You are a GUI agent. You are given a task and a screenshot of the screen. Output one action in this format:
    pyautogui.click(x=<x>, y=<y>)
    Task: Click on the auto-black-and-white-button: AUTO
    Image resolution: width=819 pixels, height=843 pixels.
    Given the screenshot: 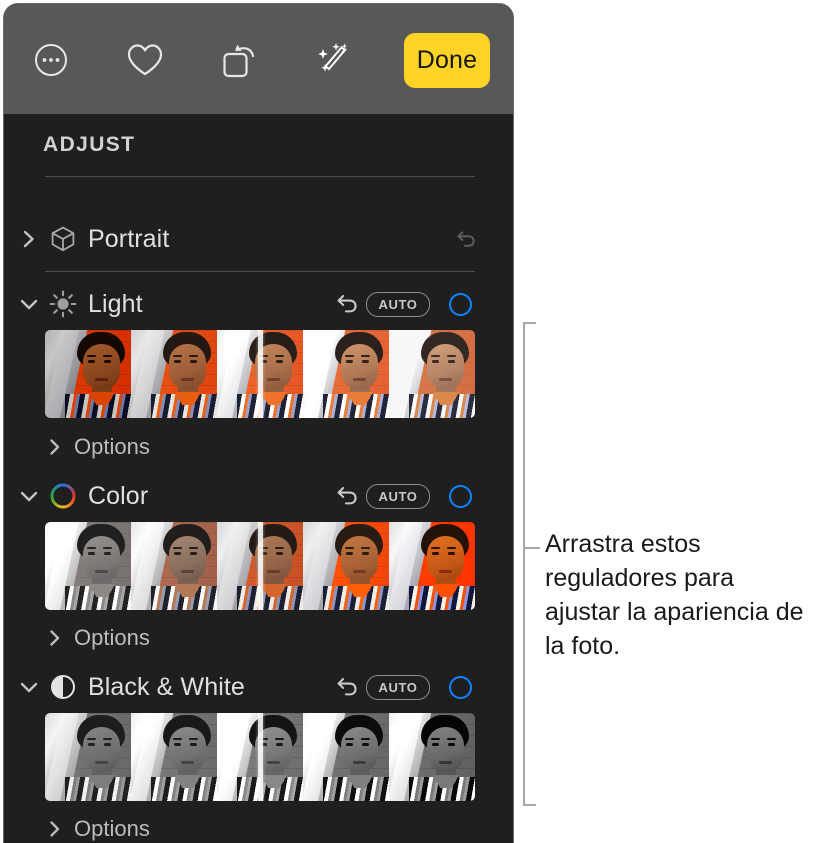 What is the action you would take?
    pyautogui.click(x=398, y=687)
    